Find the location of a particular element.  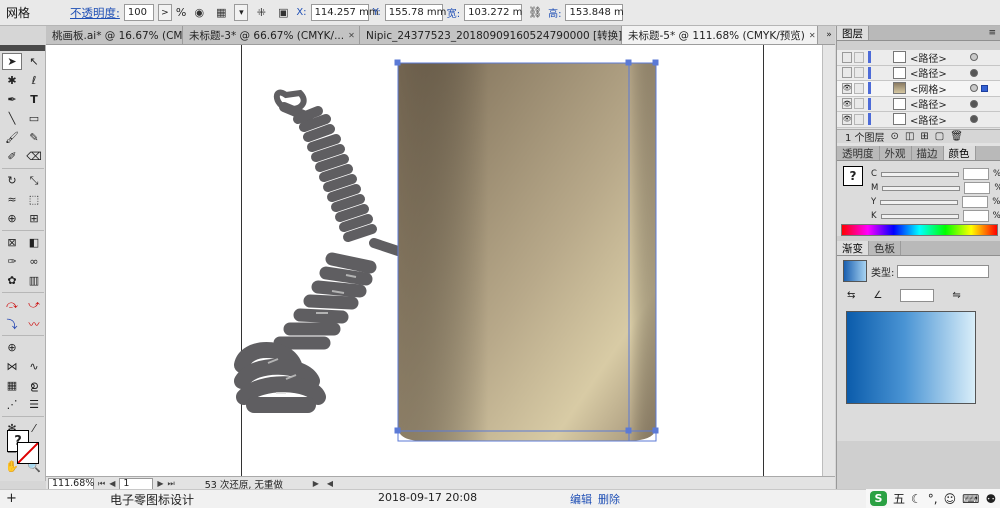

eraser-icon: ⌫ is located at coordinates (34, 156).